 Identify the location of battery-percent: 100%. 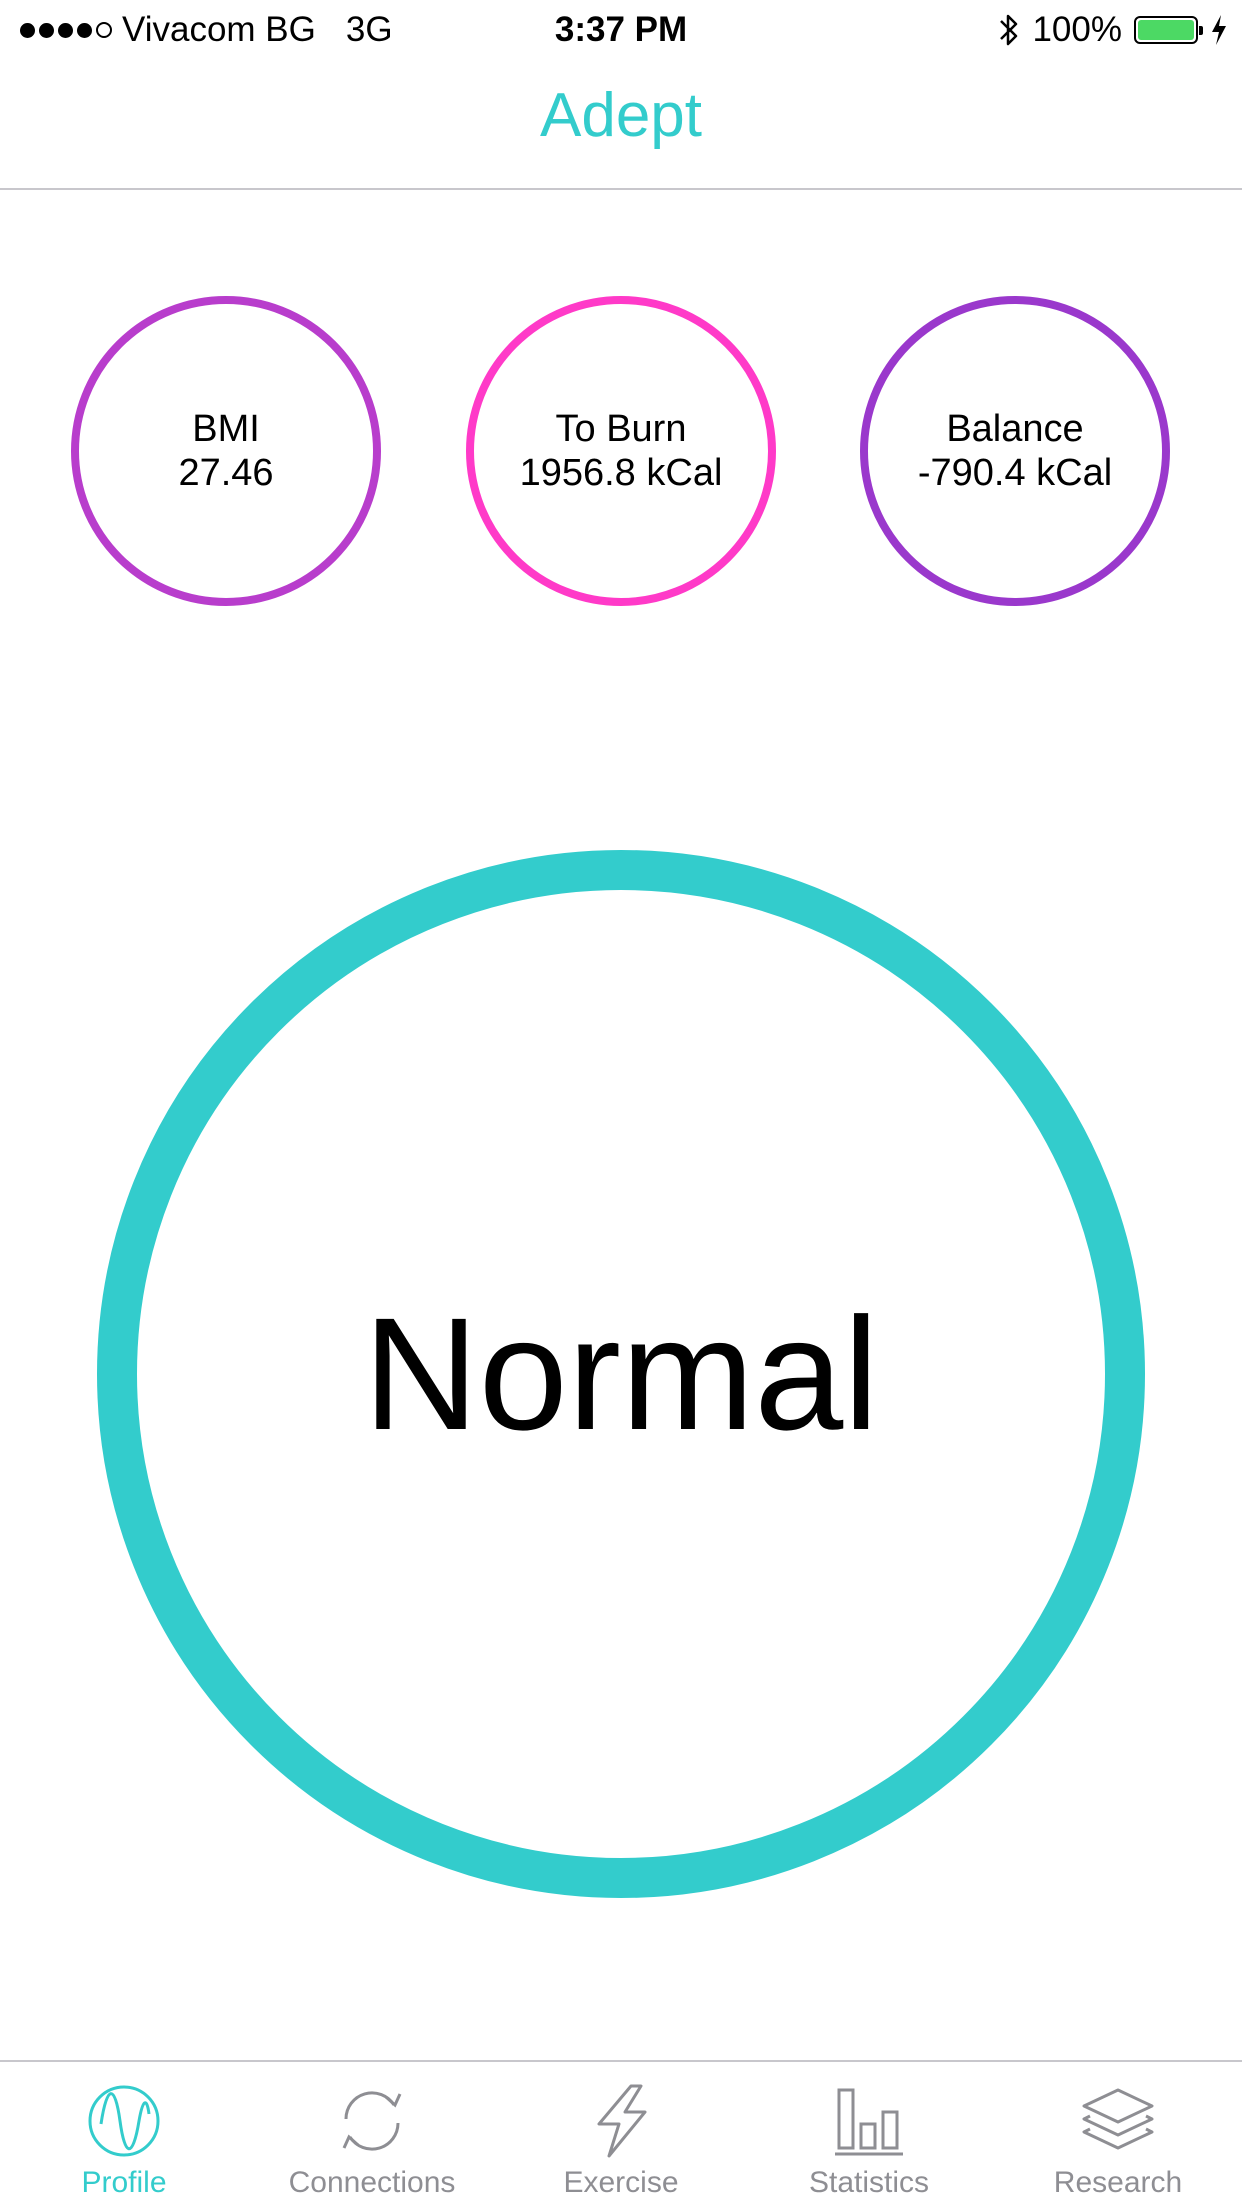
(1077, 29).